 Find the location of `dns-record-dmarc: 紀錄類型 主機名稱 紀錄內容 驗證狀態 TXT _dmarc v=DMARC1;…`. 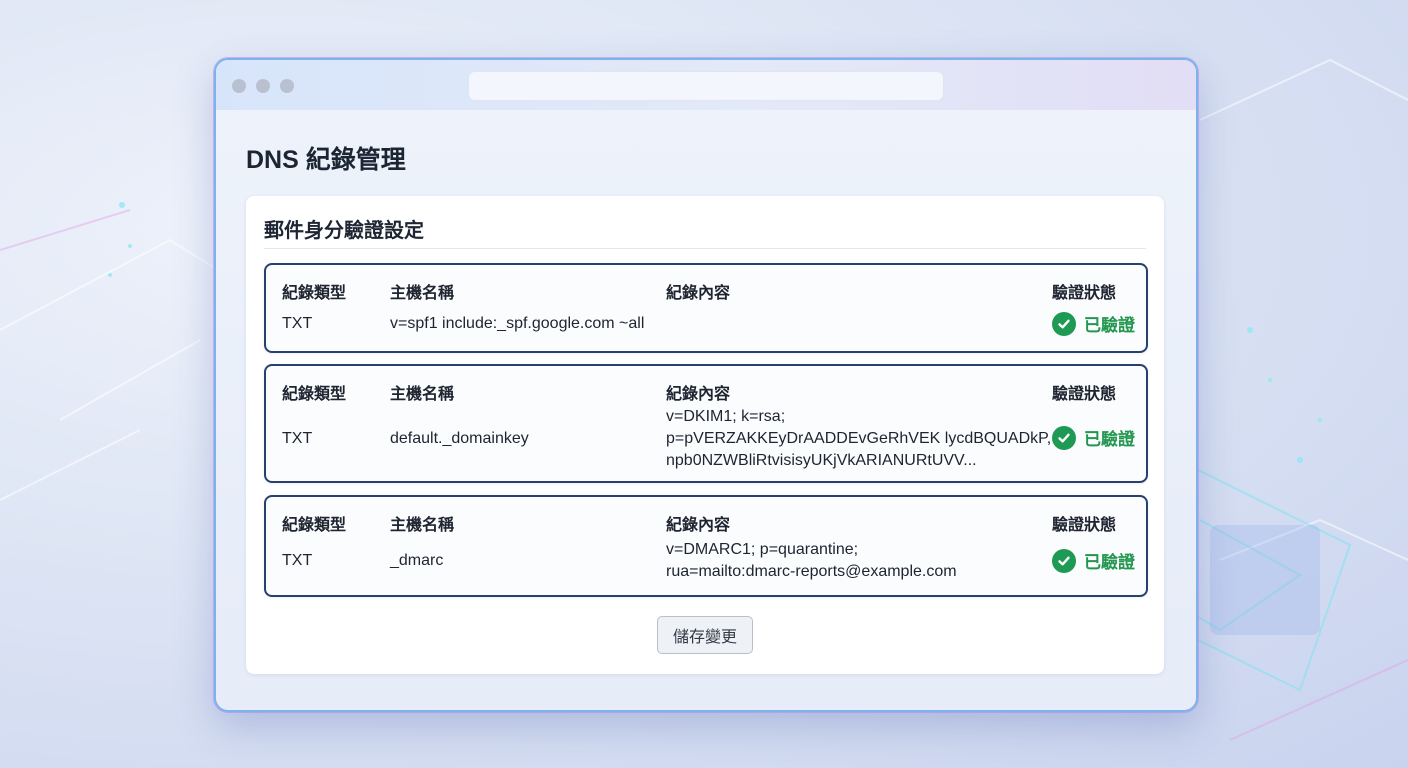

dns-record-dmarc: 紀錄類型 主機名稱 紀錄內容 驗證狀態 TXT _dmarc v=DMARC1;… is located at coordinates (706, 546).